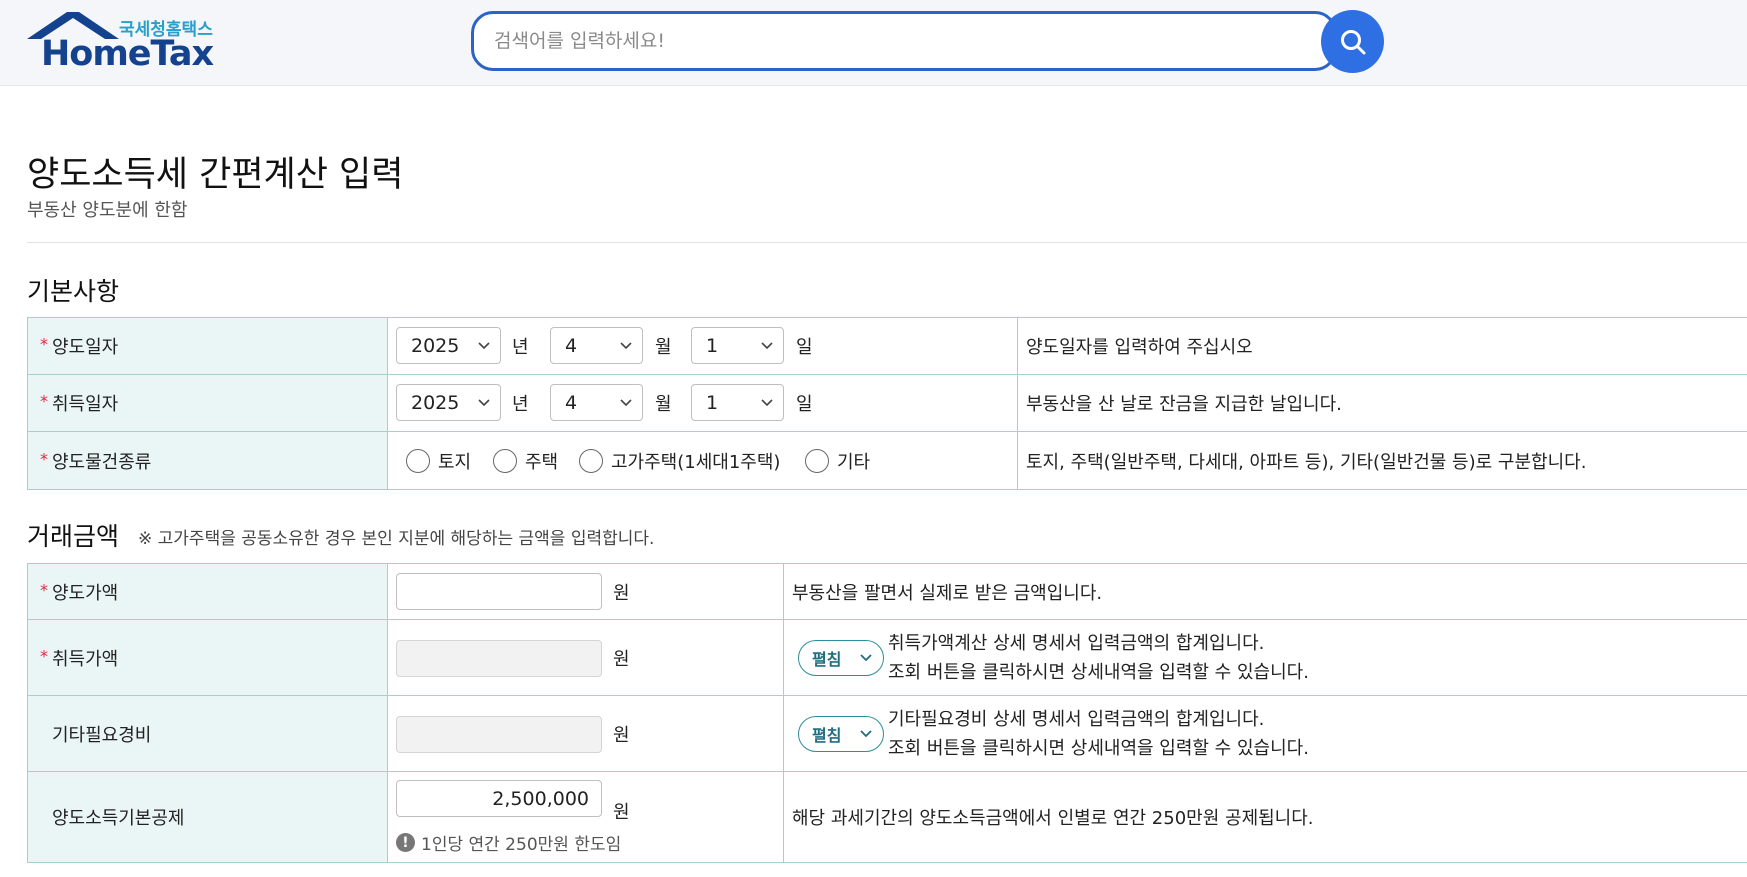 This screenshot has width=1747, height=877. I want to click on radio-option-other: 기타, so click(837, 461).